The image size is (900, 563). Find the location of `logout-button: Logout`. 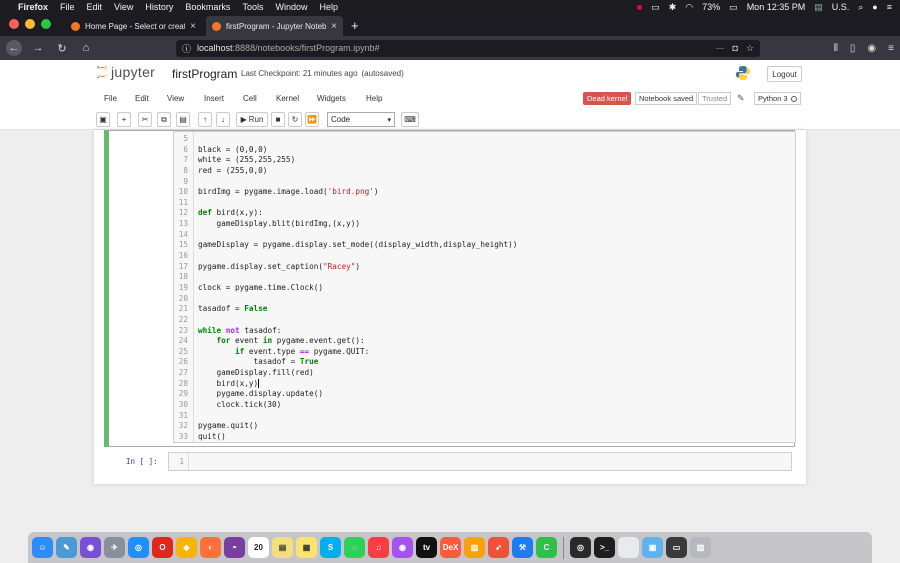

logout-button: Logout is located at coordinates (784, 74).